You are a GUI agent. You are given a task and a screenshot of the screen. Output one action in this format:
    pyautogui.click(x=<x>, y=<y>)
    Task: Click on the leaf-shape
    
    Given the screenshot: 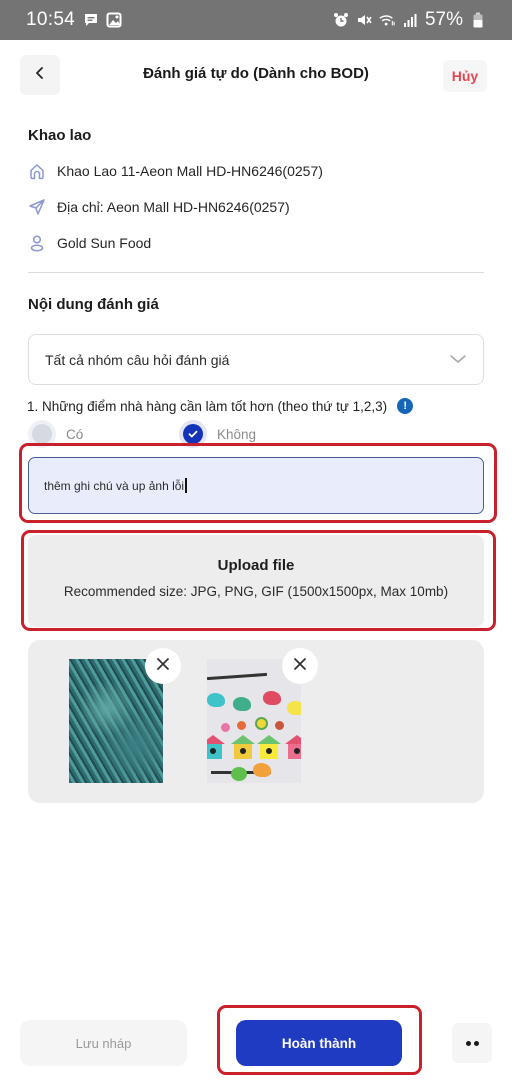 What is the action you would take?
    pyautogui.click(x=239, y=774)
    